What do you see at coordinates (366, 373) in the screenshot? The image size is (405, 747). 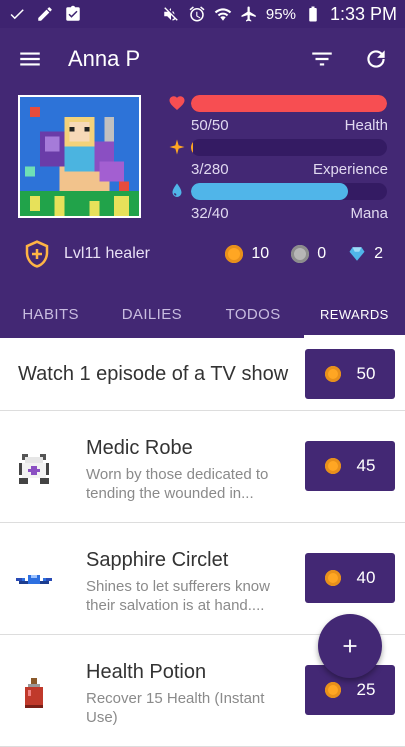 I see `reward-price: 50` at bounding box center [366, 373].